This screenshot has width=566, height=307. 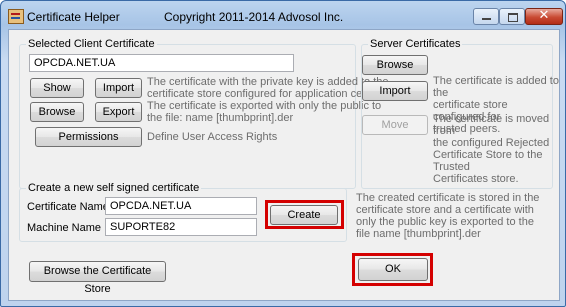 What do you see at coordinates (97, 278) in the screenshot?
I see `browse-certificate-store-button: Browse the Certificate Store` at bounding box center [97, 278].